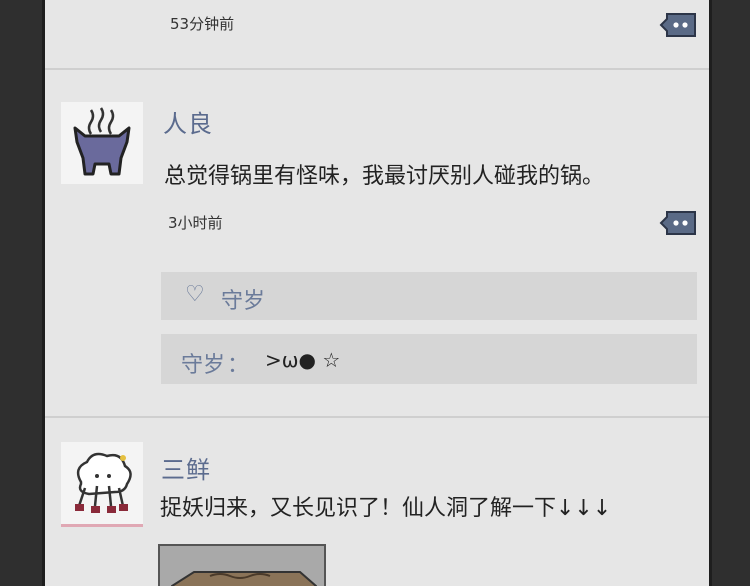 The height and width of the screenshot is (586, 750). What do you see at coordinates (384, 176) in the screenshot?
I see `comment-content: 总觉得锅里有怪味，我最讨厌别人碰我的锅。` at bounding box center [384, 176].